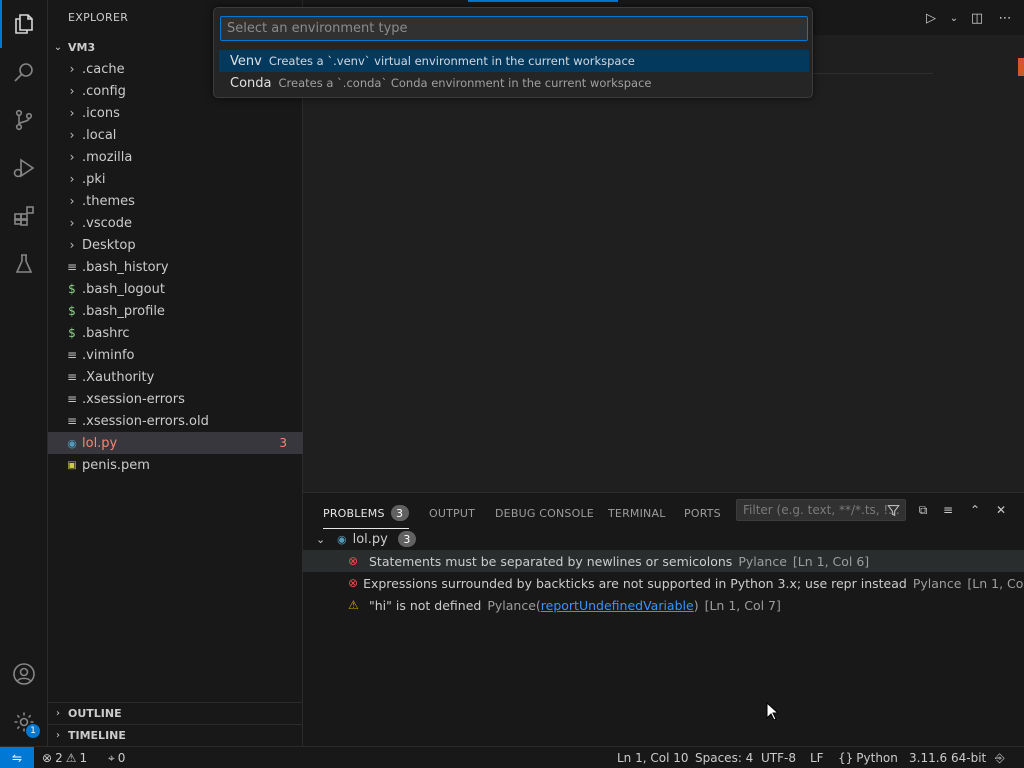 Image resolution: width=1024 pixels, height=768 pixels. I want to click on testing-icon, so click(24, 264).